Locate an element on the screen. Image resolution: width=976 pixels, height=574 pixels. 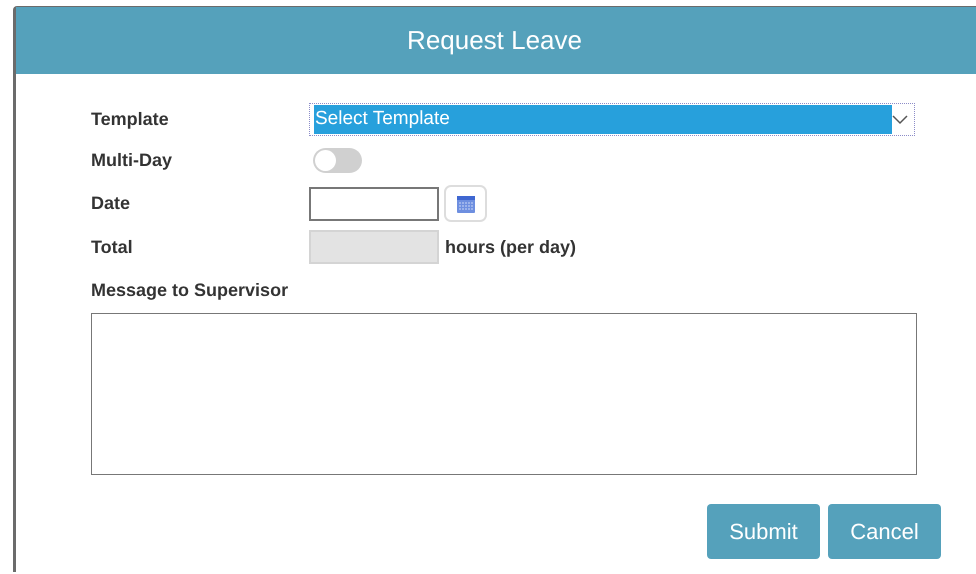
multi-day-toggle is located at coordinates (337, 160).